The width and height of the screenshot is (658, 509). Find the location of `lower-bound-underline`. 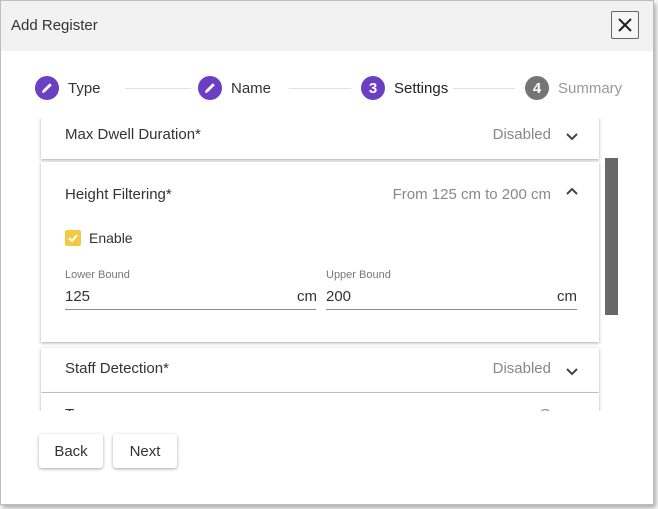

lower-bound-underline is located at coordinates (190, 309).